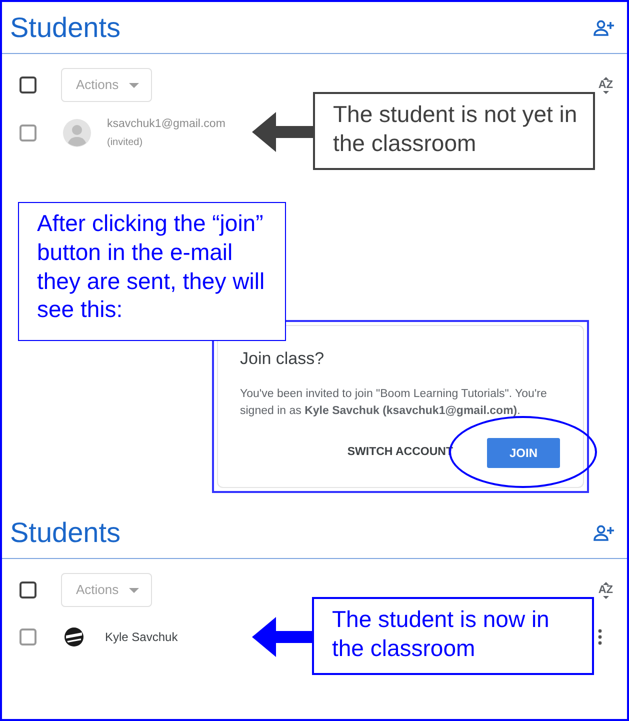 The width and height of the screenshot is (629, 721). Describe the element at coordinates (453, 635) in the screenshot. I see `callout-text: The student is now in the classroom` at that location.